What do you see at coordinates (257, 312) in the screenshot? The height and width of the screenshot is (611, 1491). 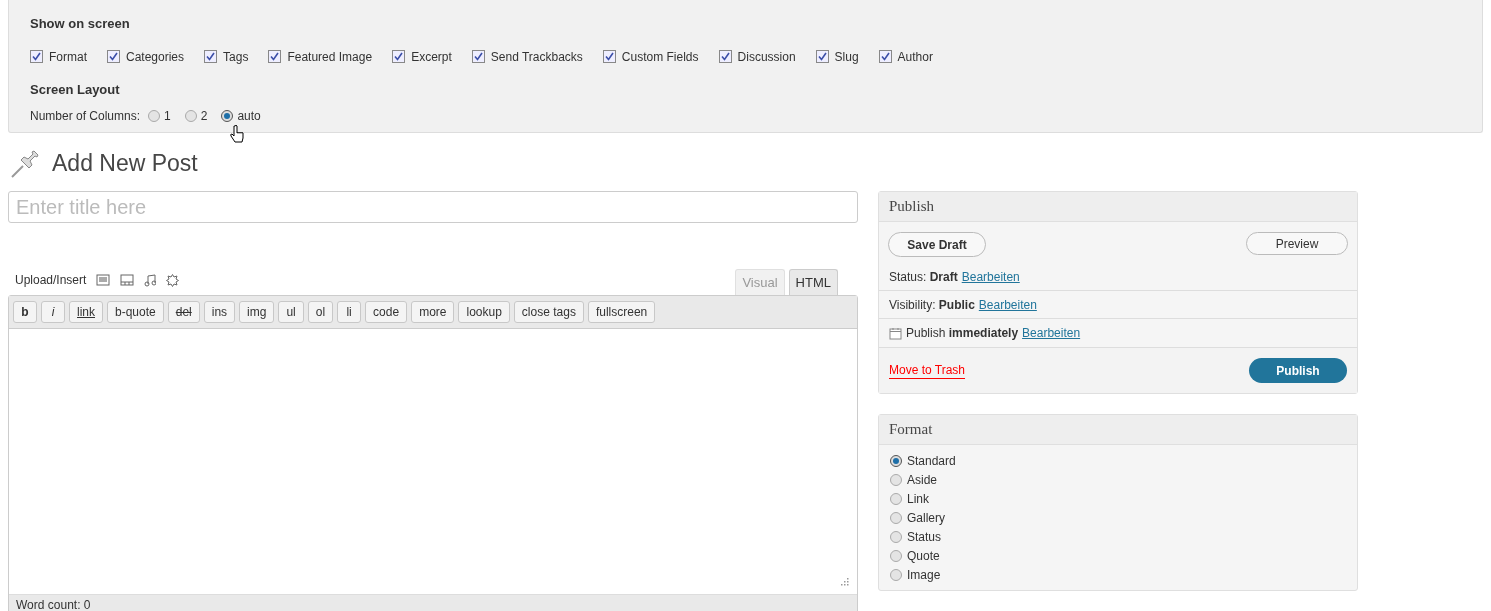 I see `quicktag-button: img` at bounding box center [257, 312].